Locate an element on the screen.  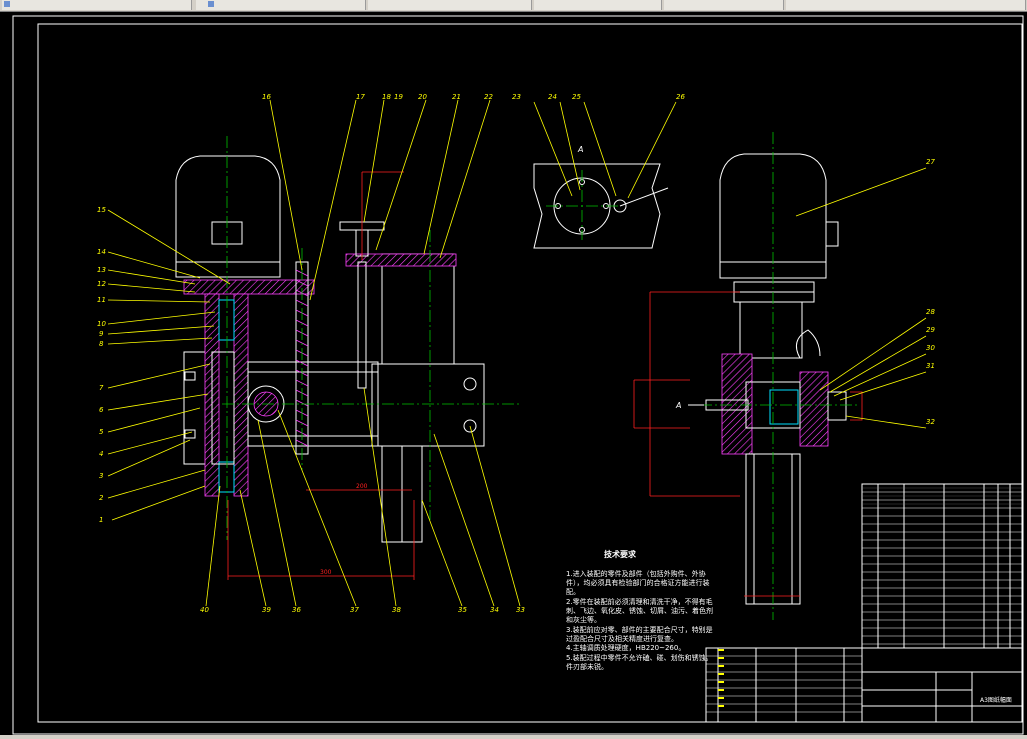
part-label-30: 30 is located at coordinates (930, 348).